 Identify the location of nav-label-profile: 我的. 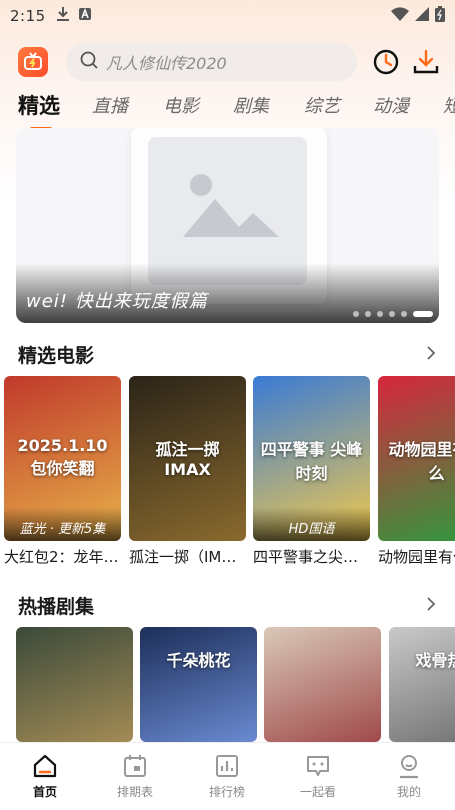
(408, 792).